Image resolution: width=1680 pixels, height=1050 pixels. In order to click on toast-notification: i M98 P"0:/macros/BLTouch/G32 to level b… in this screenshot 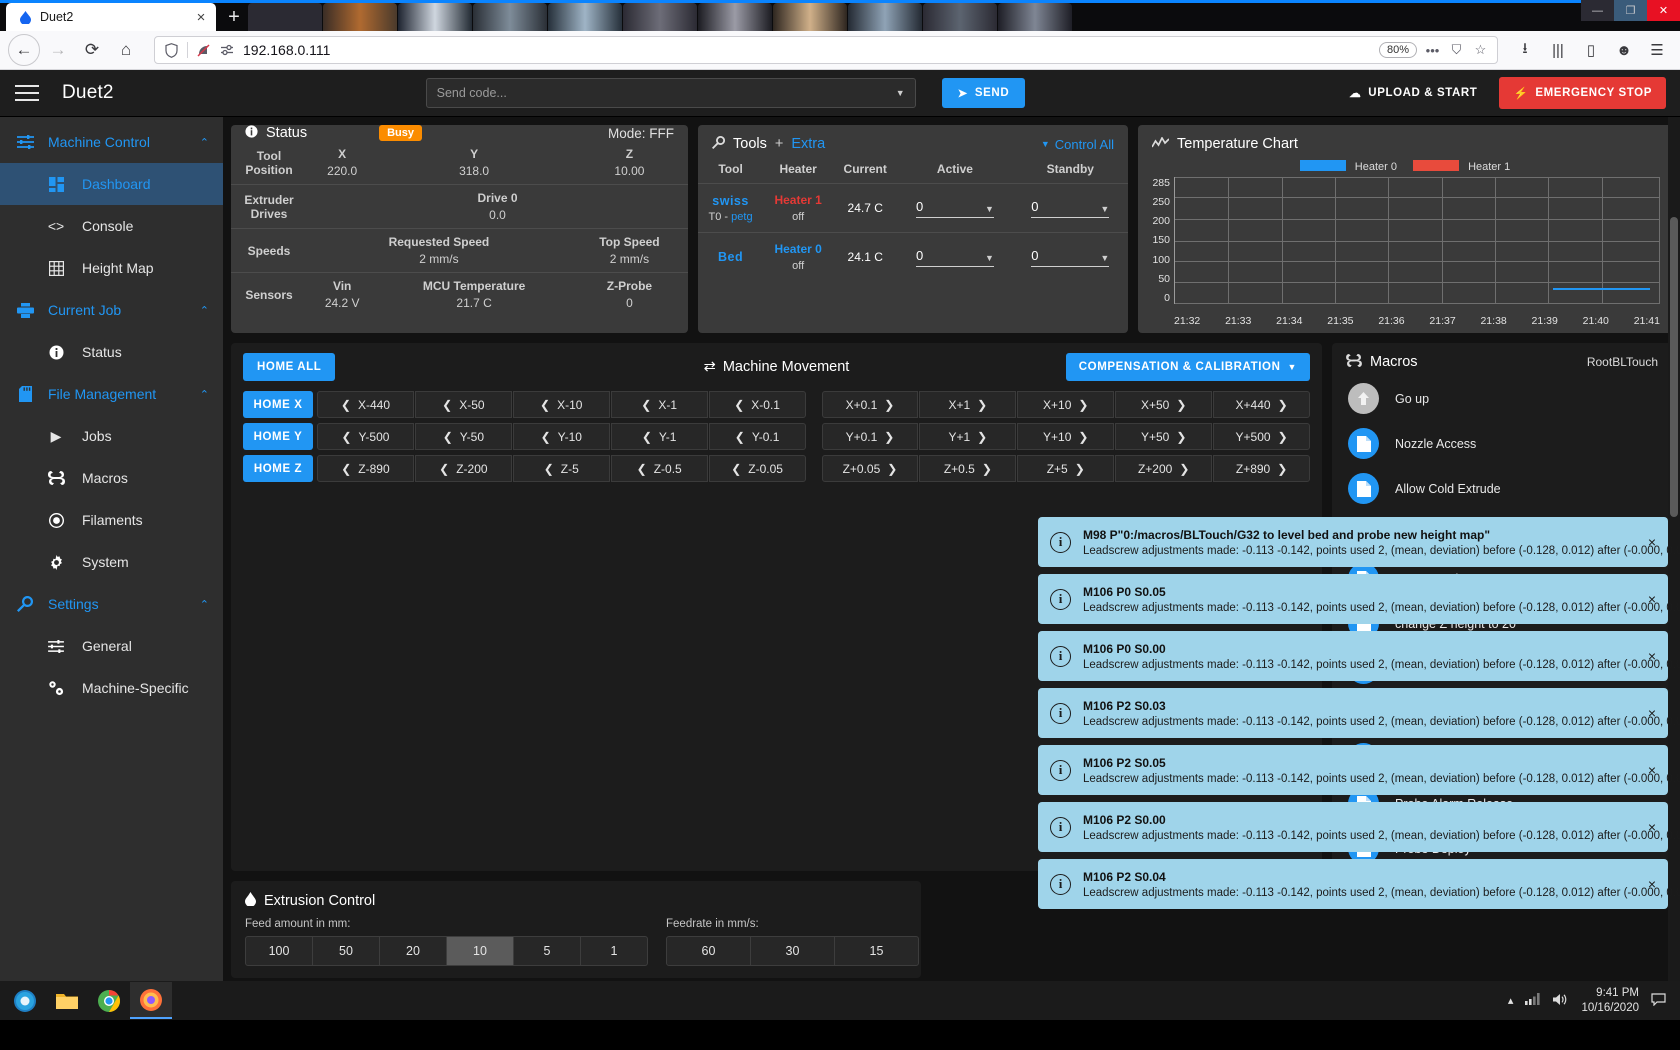, I will do `click(1359, 542)`.